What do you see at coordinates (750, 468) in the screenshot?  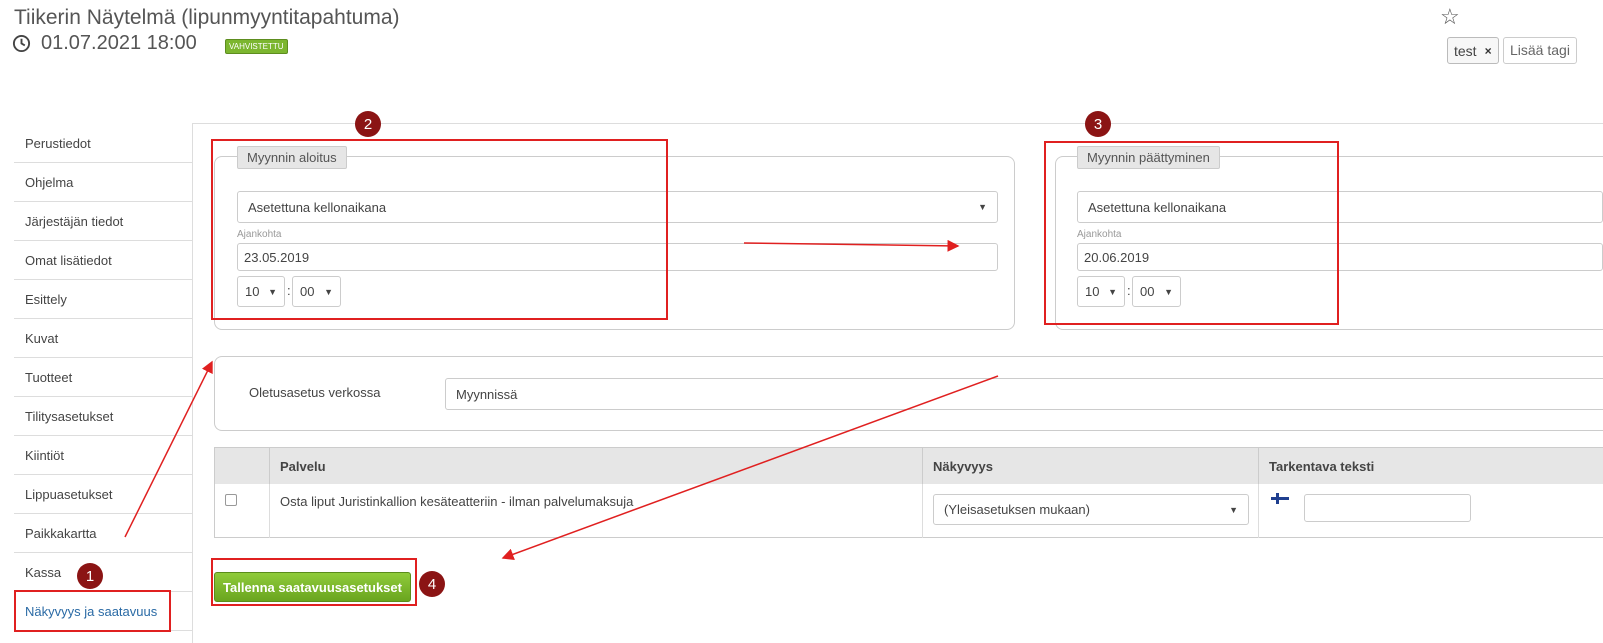 I see `arrow-to-save` at bounding box center [750, 468].